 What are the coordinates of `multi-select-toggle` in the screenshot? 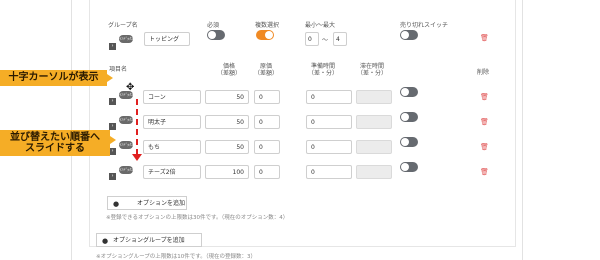 It's located at (265, 35).